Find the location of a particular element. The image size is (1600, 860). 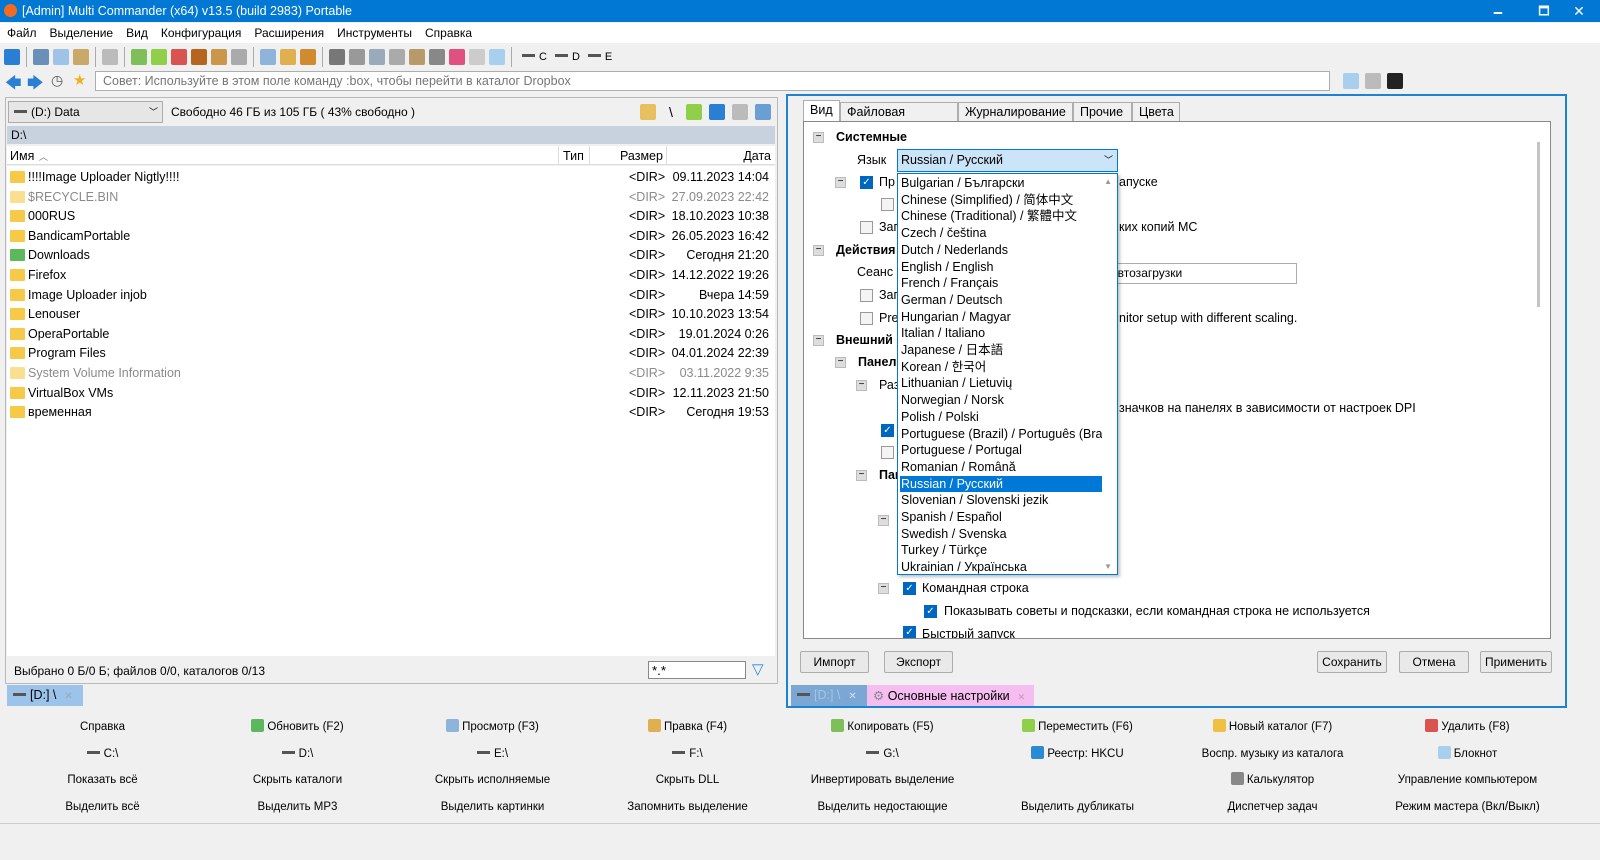

menu-item: Инструменты is located at coordinates (374, 31).